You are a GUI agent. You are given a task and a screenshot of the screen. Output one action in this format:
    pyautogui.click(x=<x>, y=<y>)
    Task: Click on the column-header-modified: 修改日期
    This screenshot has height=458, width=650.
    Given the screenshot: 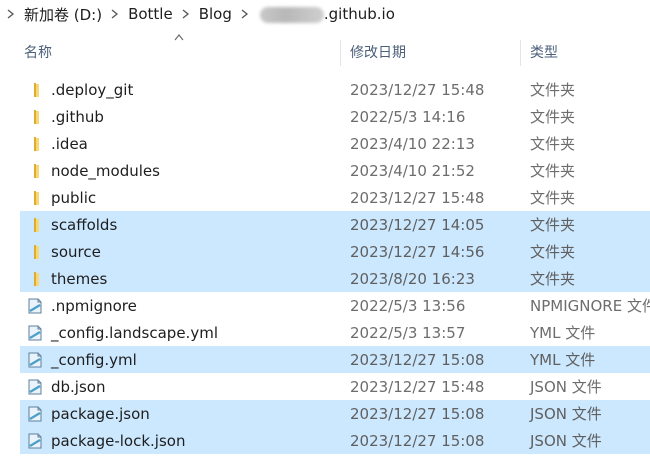 What is the action you would take?
    pyautogui.click(x=378, y=52)
    